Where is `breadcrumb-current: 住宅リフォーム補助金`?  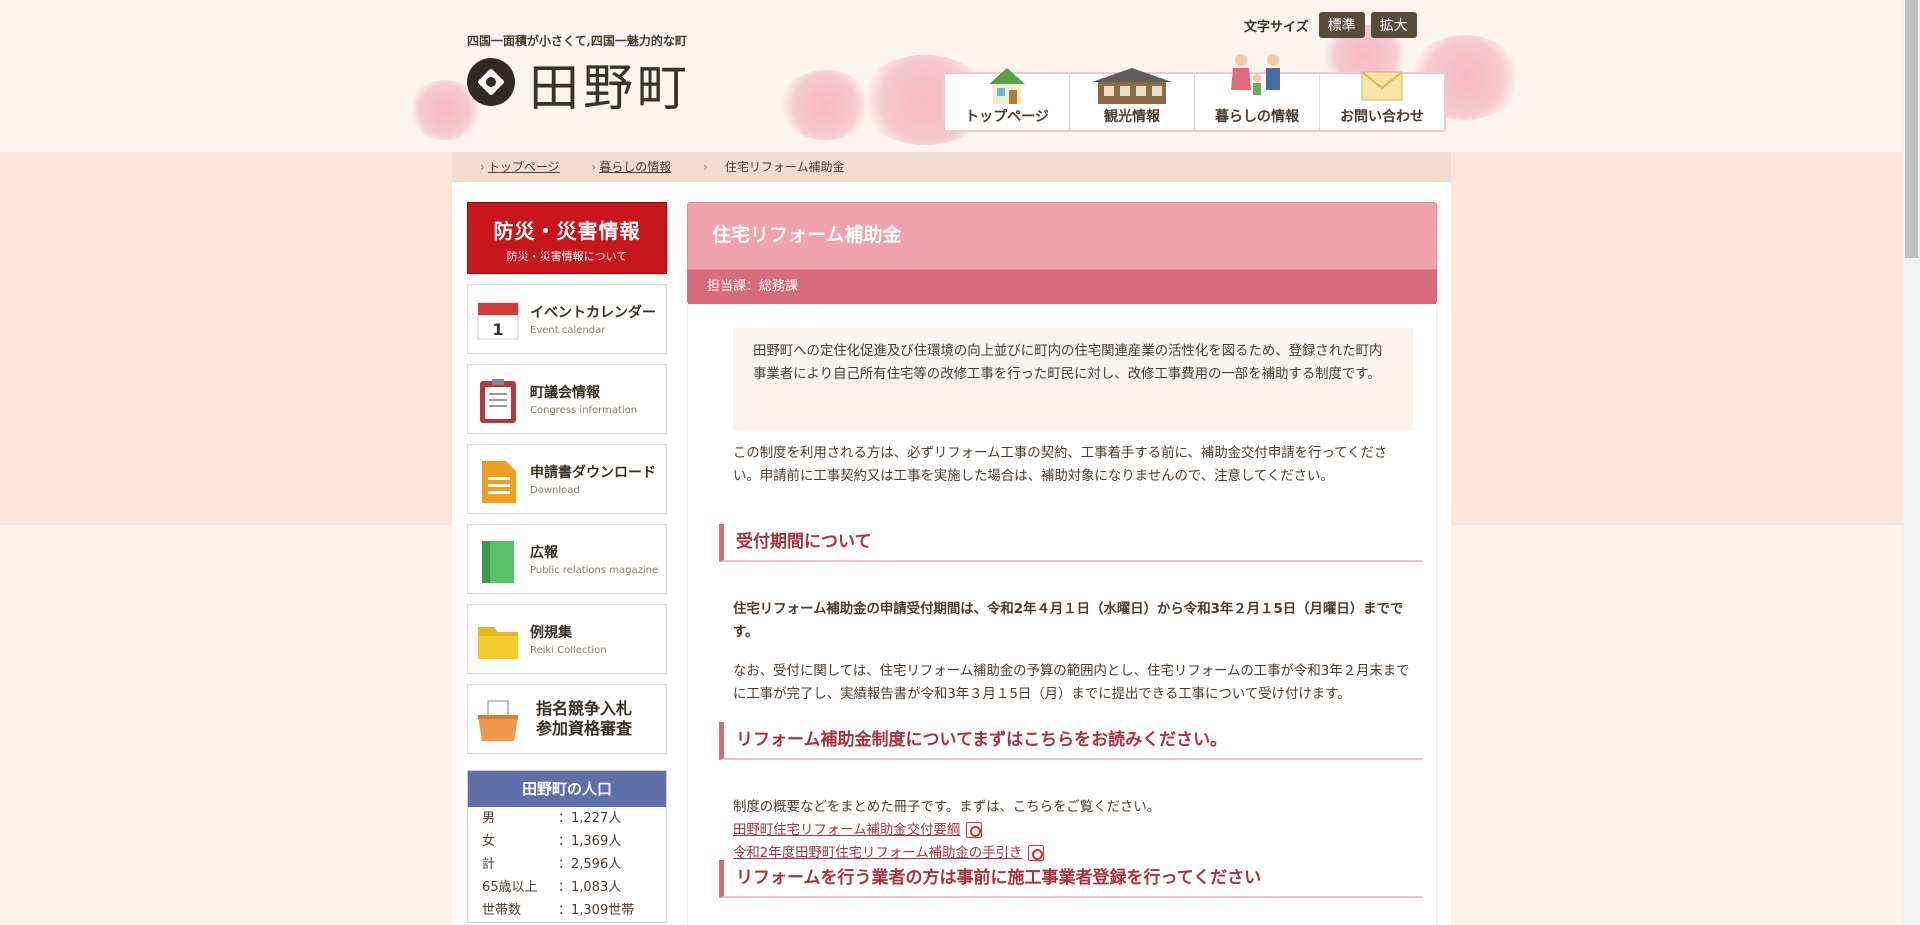
breadcrumb-current: 住宅リフォーム補助金 is located at coordinates (784, 167).